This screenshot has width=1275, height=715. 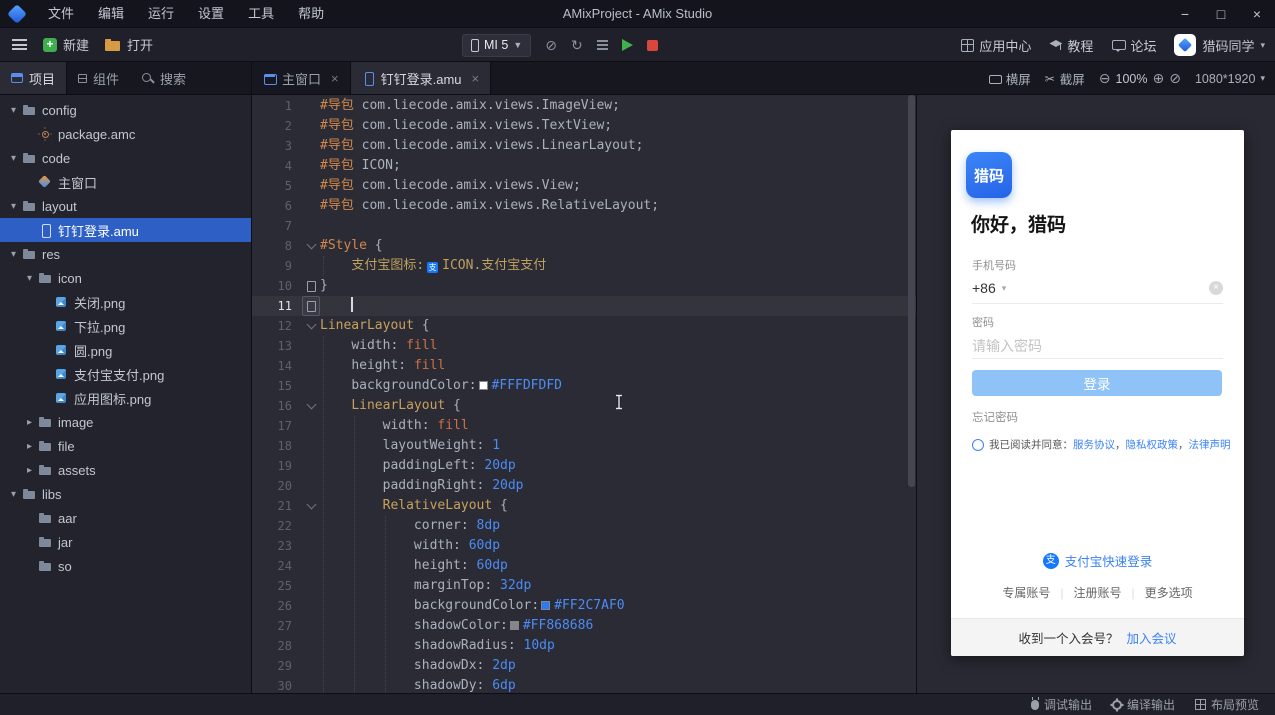 What do you see at coordinates (1175, 78) in the screenshot?
I see `zoom-reset-icon: ⊘` at bounding box center [1175, 78].